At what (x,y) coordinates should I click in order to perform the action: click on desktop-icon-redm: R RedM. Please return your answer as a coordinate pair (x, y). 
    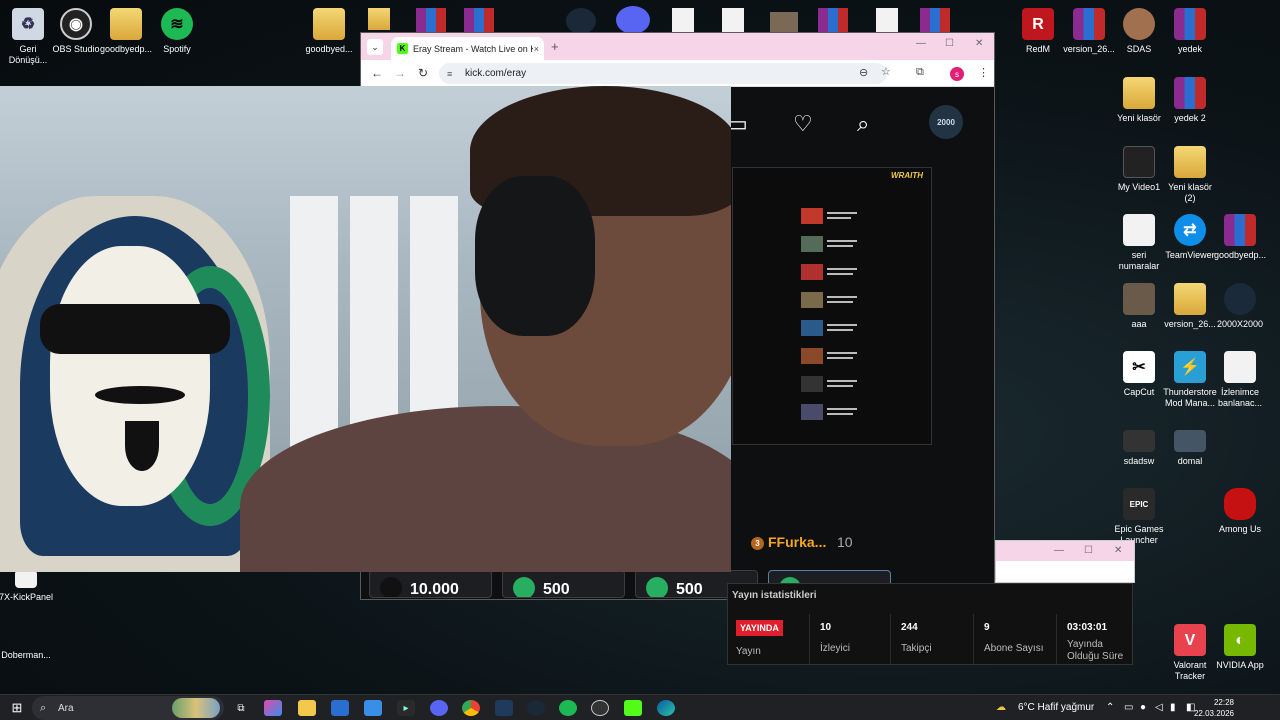
    Looking at the image, I should click on (1038, 31).